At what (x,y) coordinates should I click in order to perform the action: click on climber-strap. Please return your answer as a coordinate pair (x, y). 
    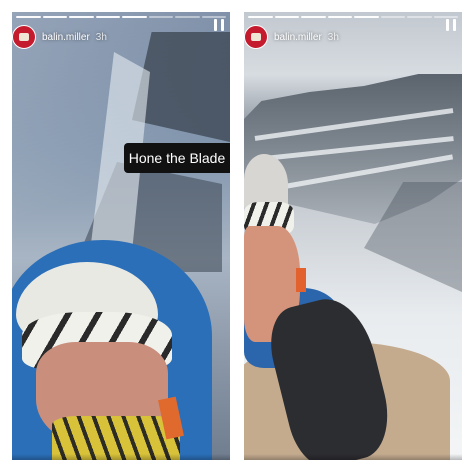
    Looking at the image, I should click on (301, 280).